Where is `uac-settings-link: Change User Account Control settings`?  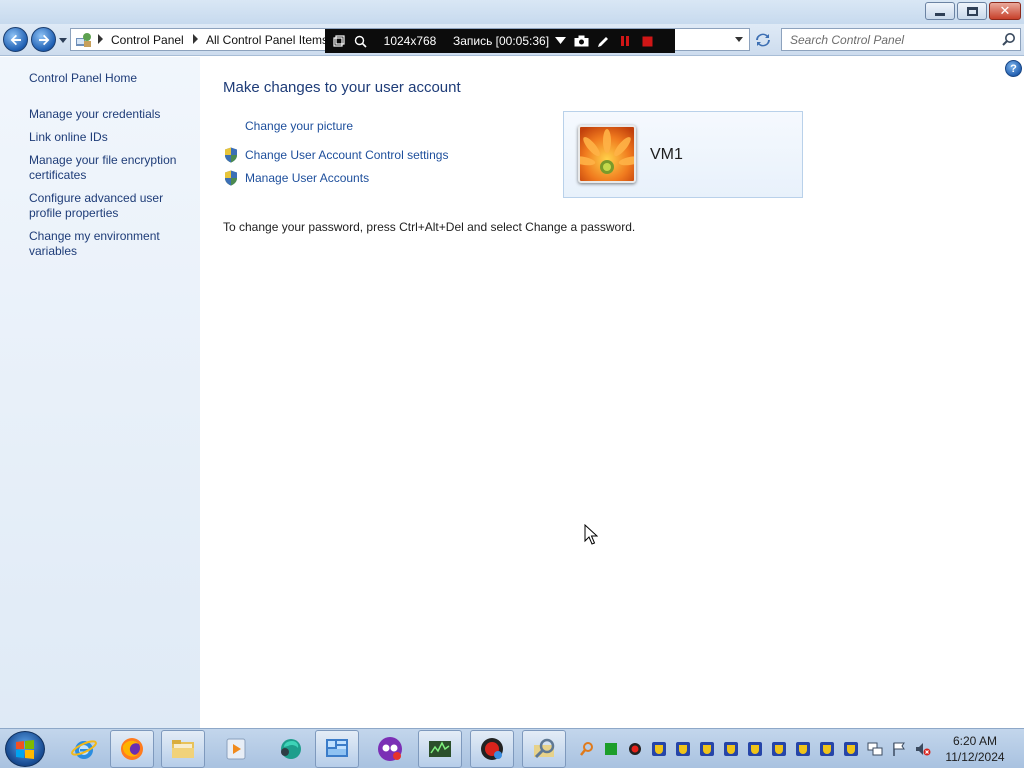
uac-settings-link: Change User Account Control settings is located at coordinates (346, 155).